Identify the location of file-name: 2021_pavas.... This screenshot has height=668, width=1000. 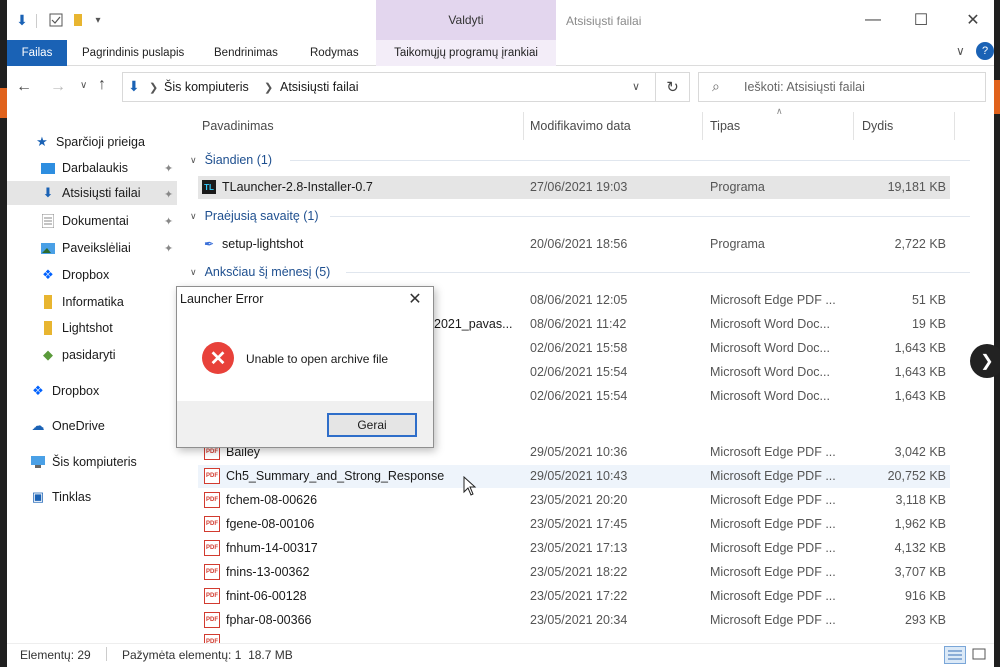
(473, 324).